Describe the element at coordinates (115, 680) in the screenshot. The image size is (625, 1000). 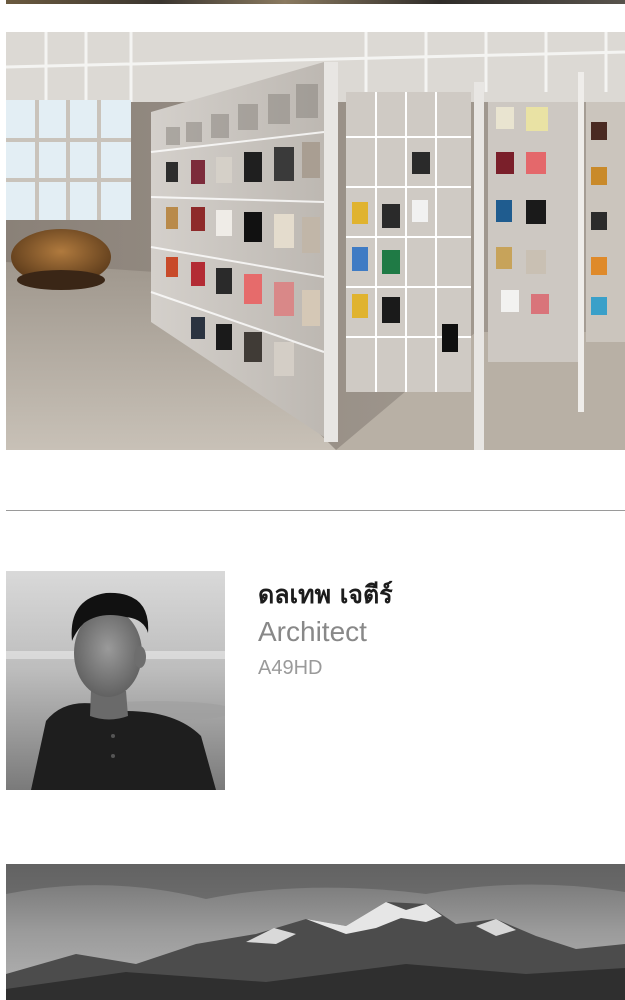
I see `profile-portrait` at that location.